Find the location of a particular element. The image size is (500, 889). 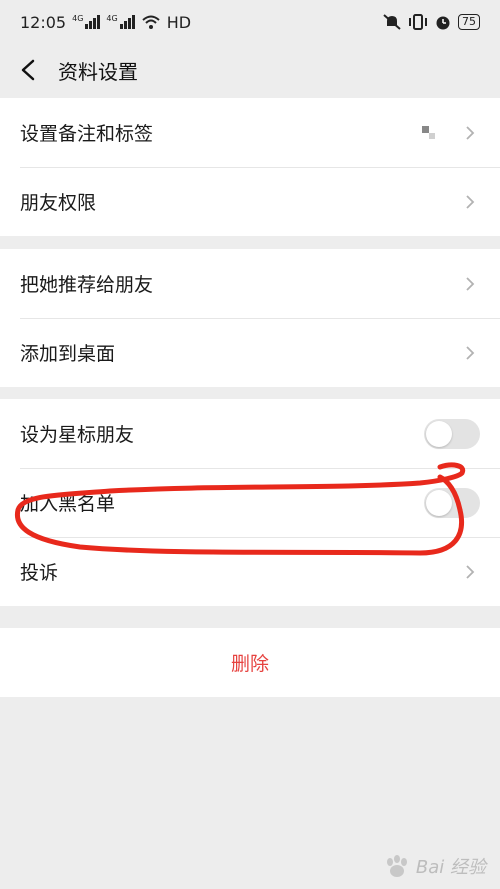

row-label: 朋友权限 is located at coordinates (58, 203).